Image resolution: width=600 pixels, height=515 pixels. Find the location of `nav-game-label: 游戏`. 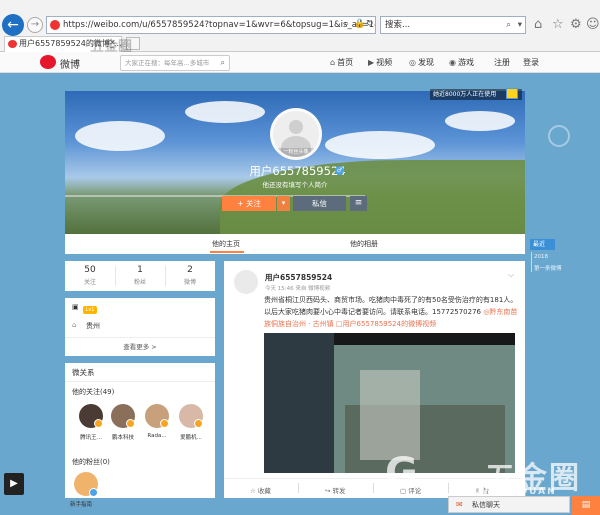

nav-game-label: 游戏 is located at coordinates (465, 62).